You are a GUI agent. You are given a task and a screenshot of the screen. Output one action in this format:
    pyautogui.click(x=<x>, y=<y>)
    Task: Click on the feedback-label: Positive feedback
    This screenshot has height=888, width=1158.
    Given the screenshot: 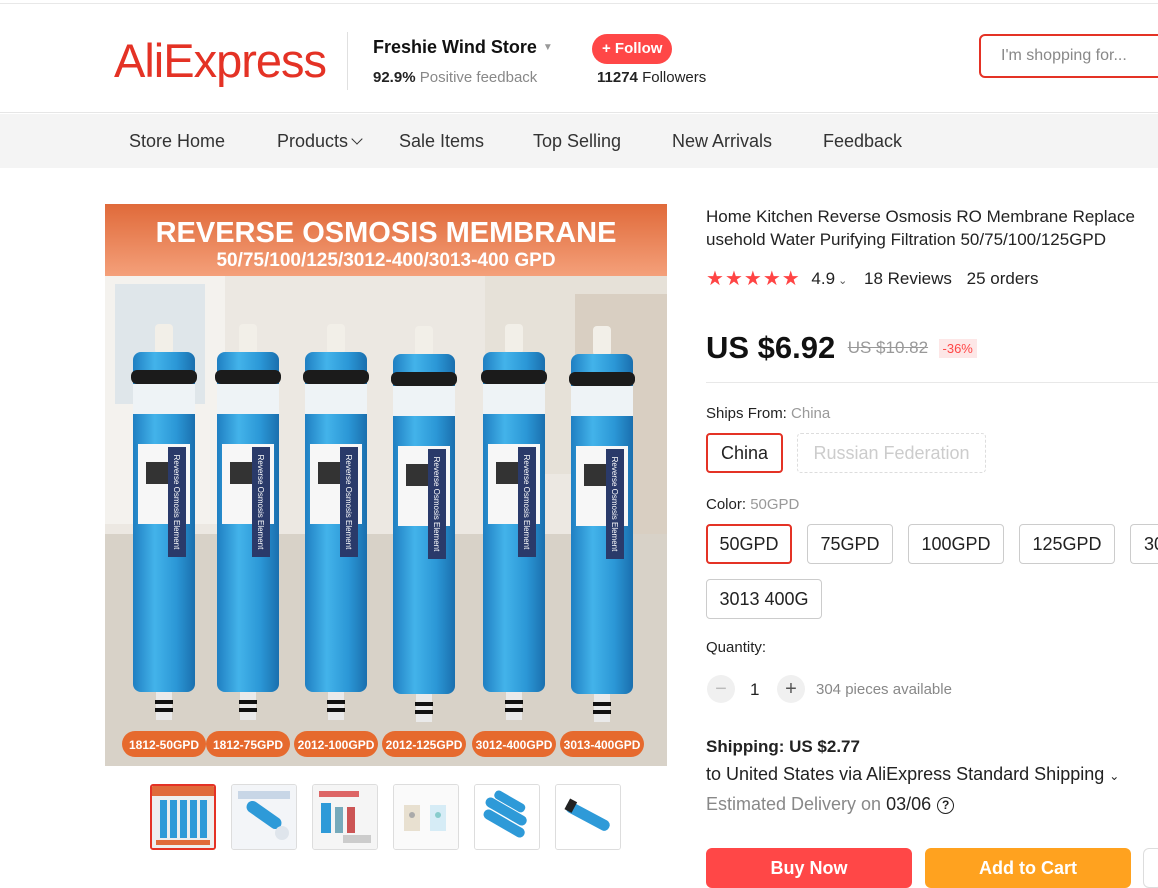 What is the action you would take?
    pyautogui.click(x=478, y=77)
    